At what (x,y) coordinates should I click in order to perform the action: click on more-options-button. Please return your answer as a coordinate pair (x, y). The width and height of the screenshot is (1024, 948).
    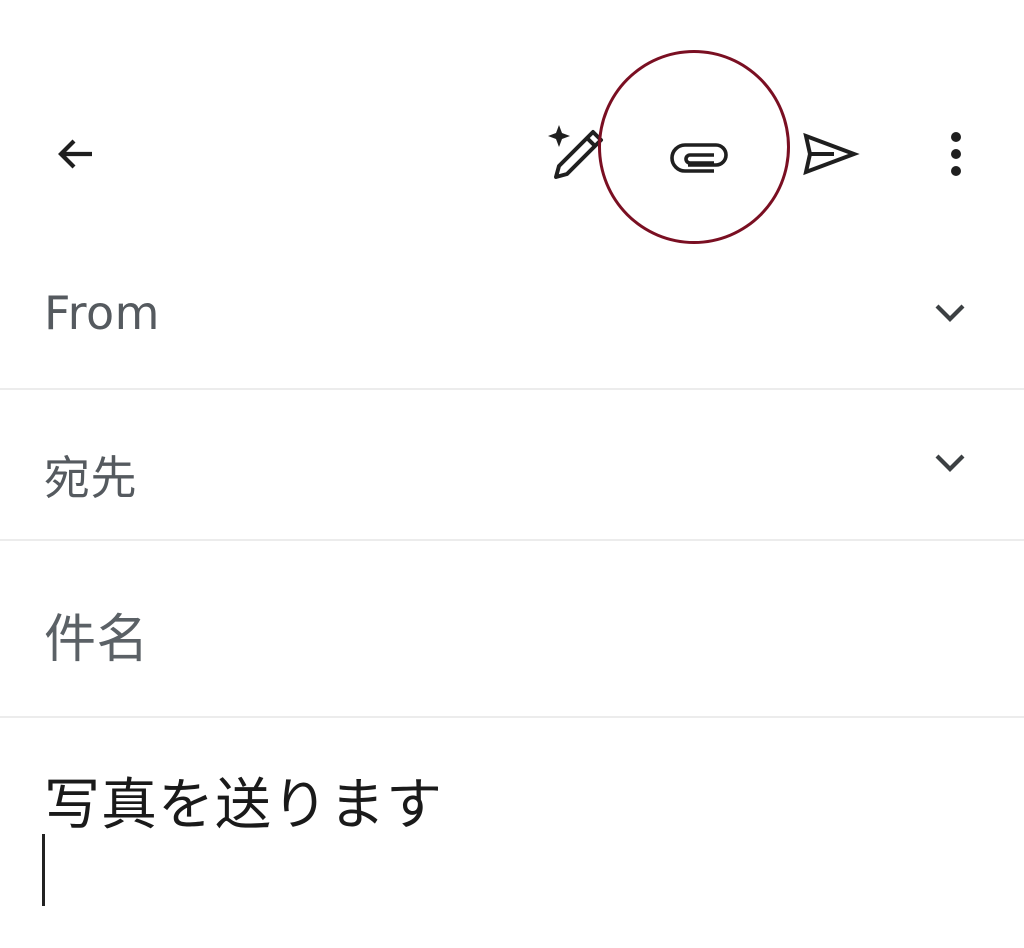
    Looking at the image, I should click on (956, 154).